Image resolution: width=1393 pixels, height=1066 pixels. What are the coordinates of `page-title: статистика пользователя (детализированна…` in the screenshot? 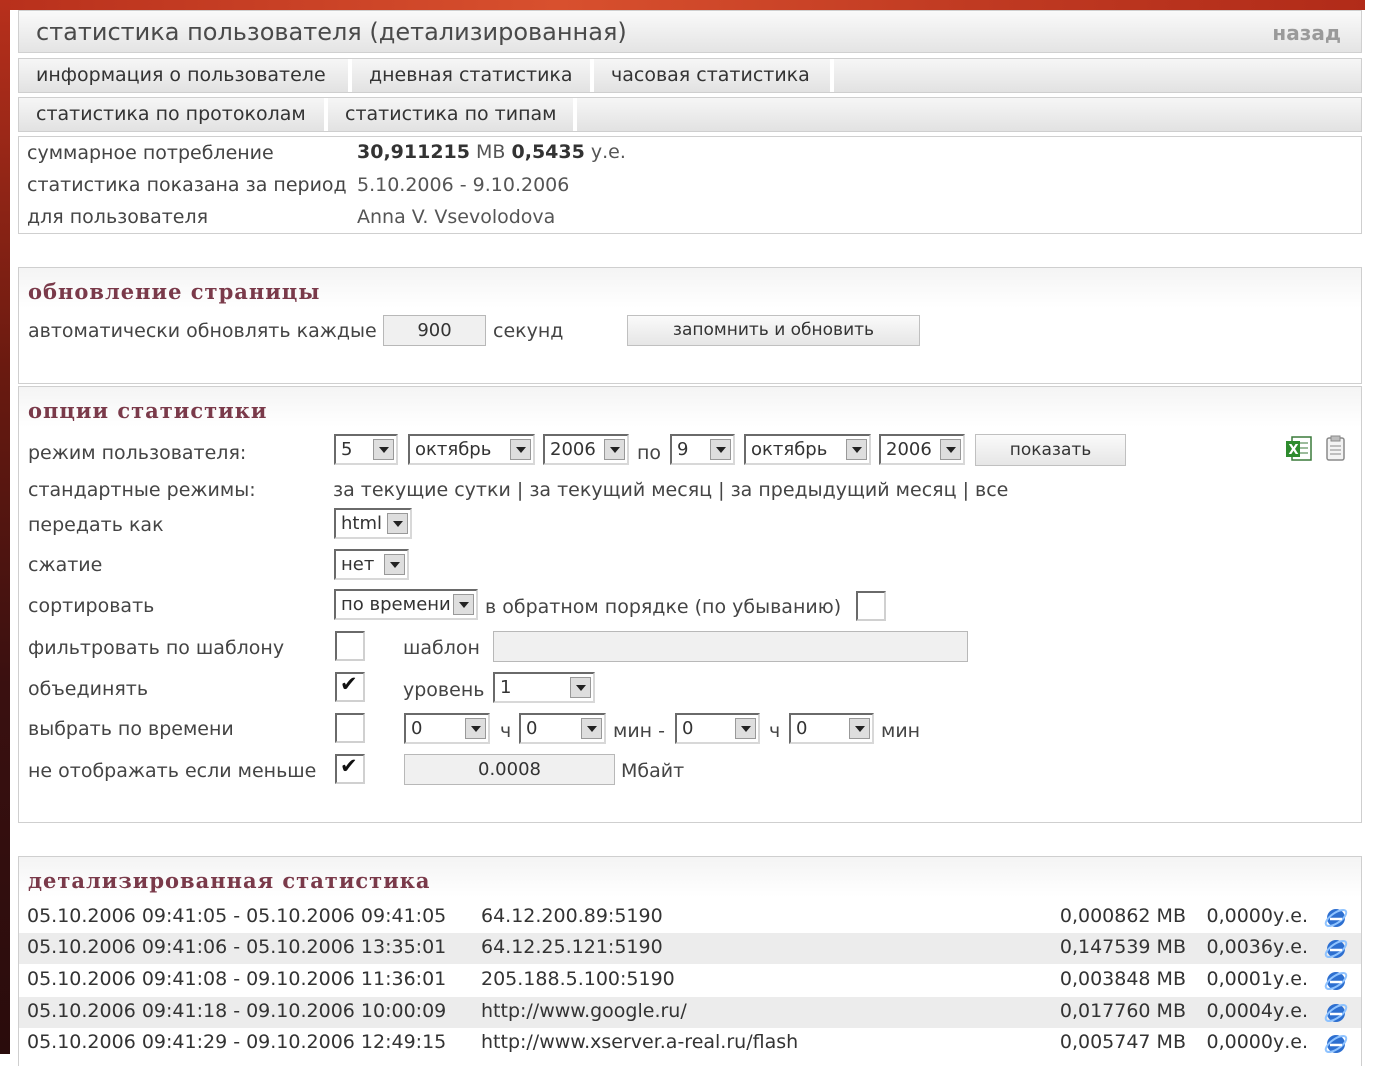 It's located at (331, 32).